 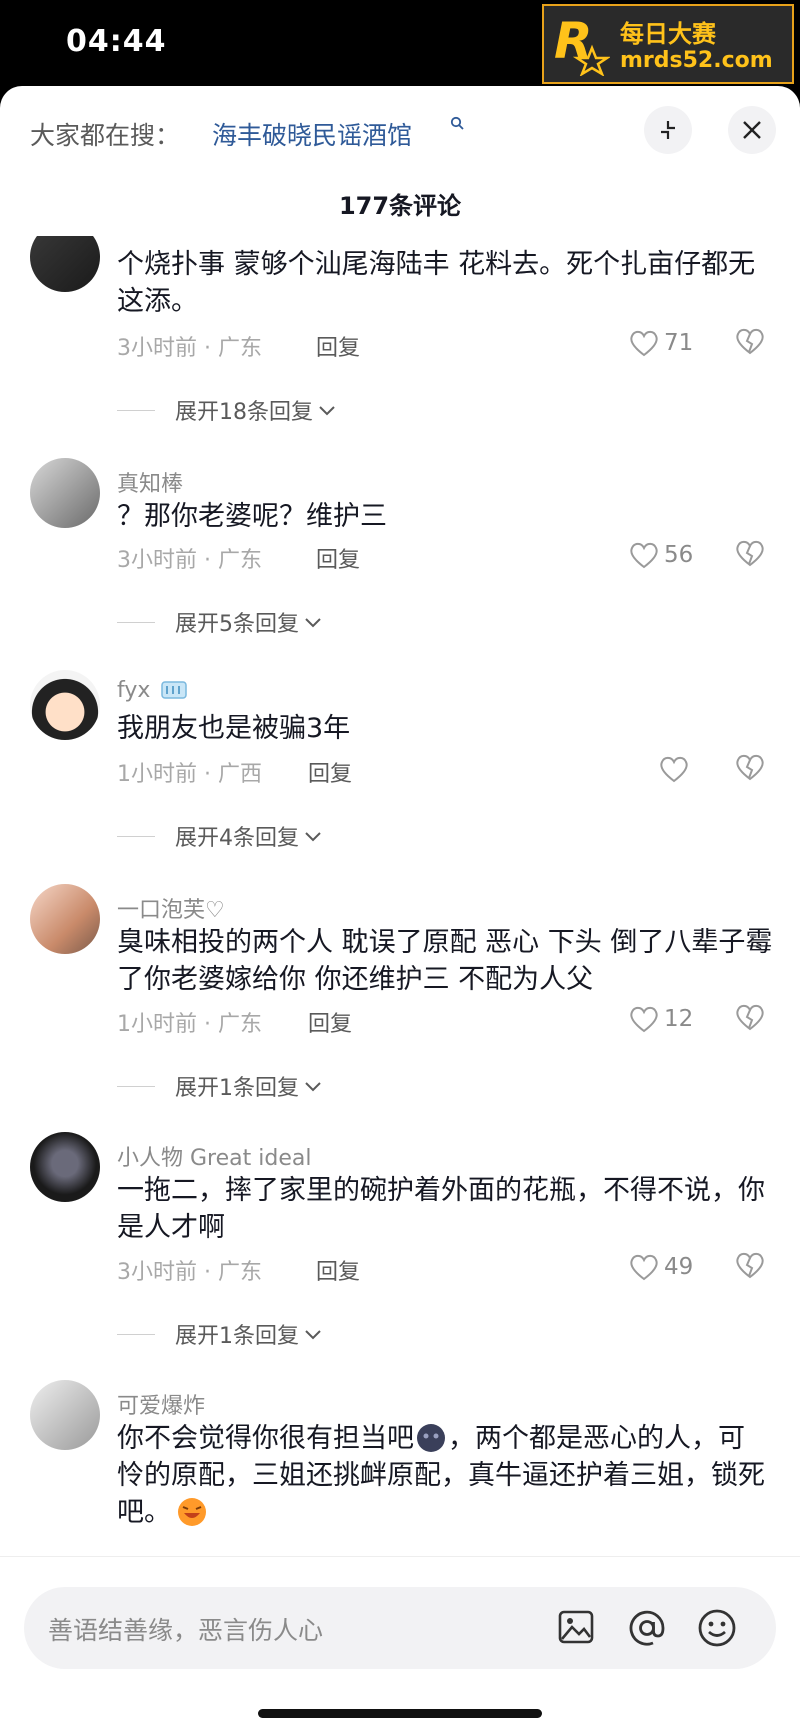 I want to click on expand-replies-button: 展开4条回复, so click(x=220, y=836).